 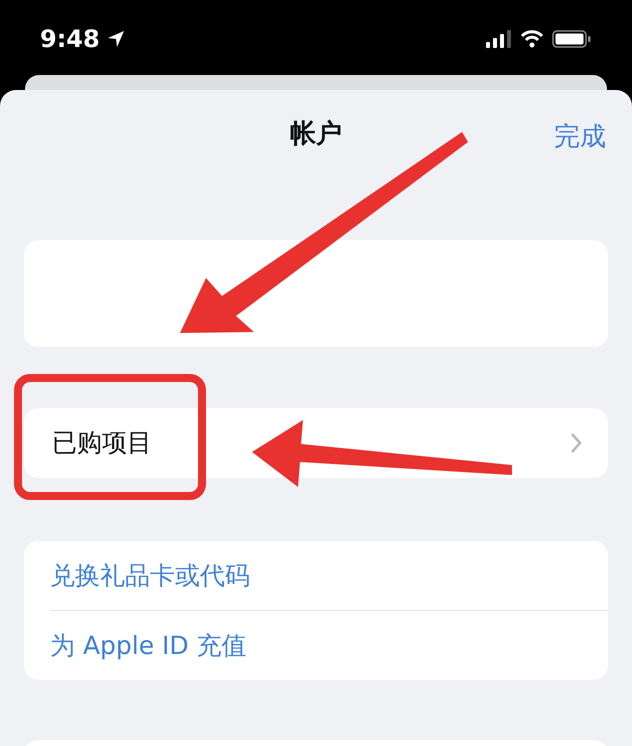 I want to click on wifi-icon, so click(x=532, y=39).